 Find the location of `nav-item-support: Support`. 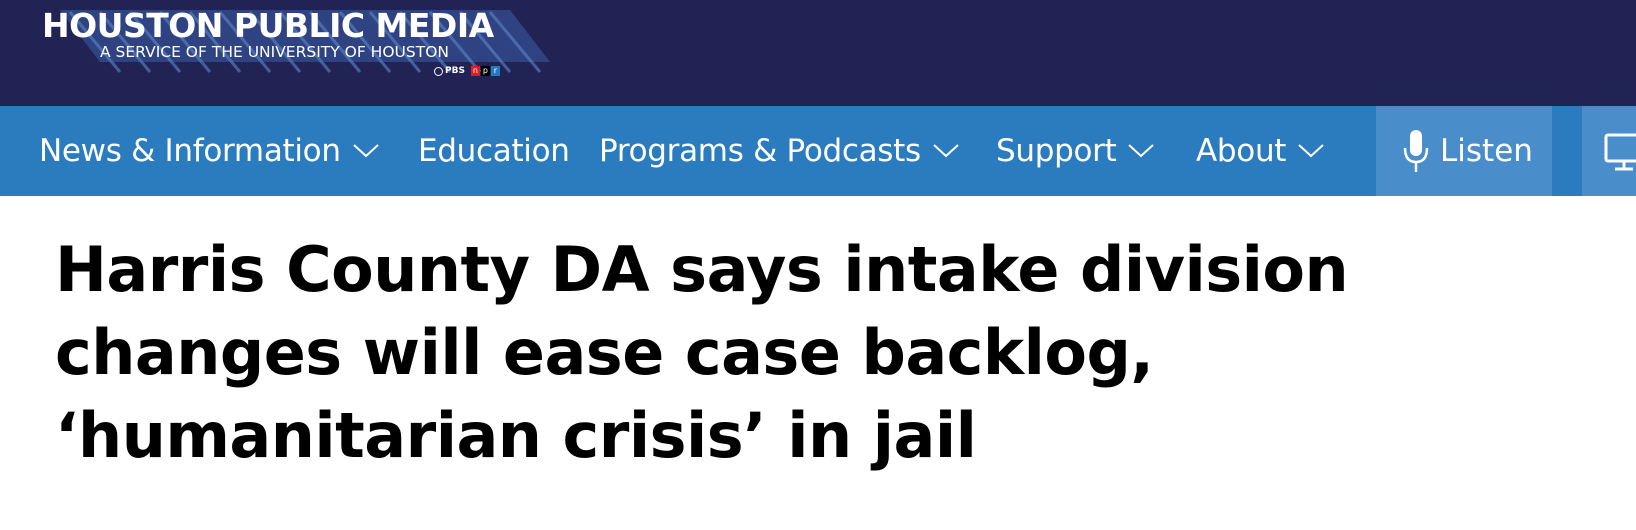

nav-item-support: Support is located at coordinates (1075, 151).